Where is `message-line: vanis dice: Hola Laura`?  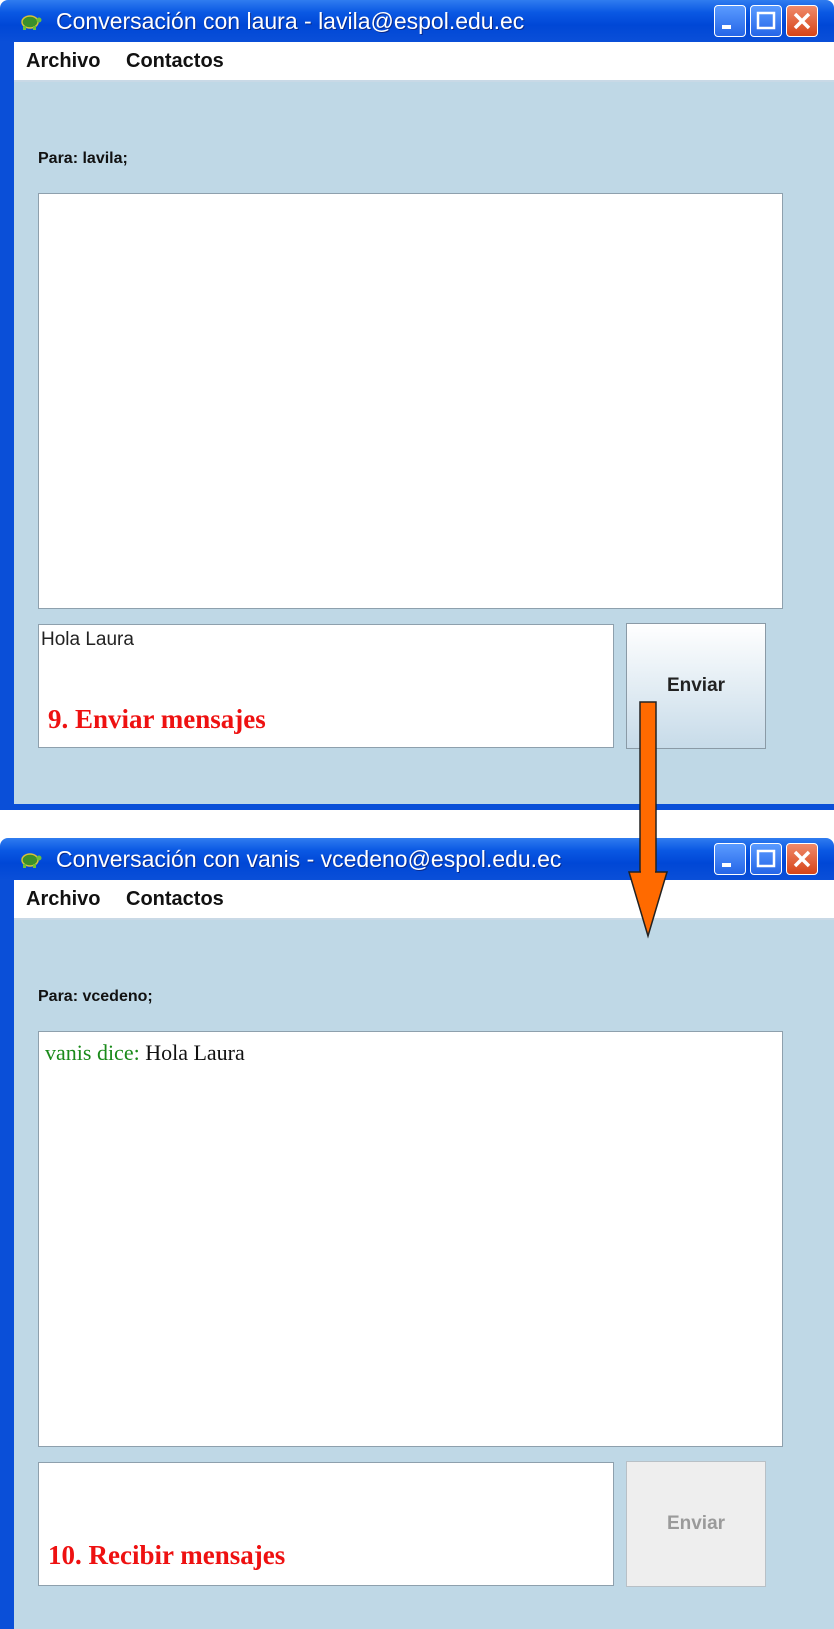
message-line: vanis dice: Hola Laura is located at coordinates (145, 1053).